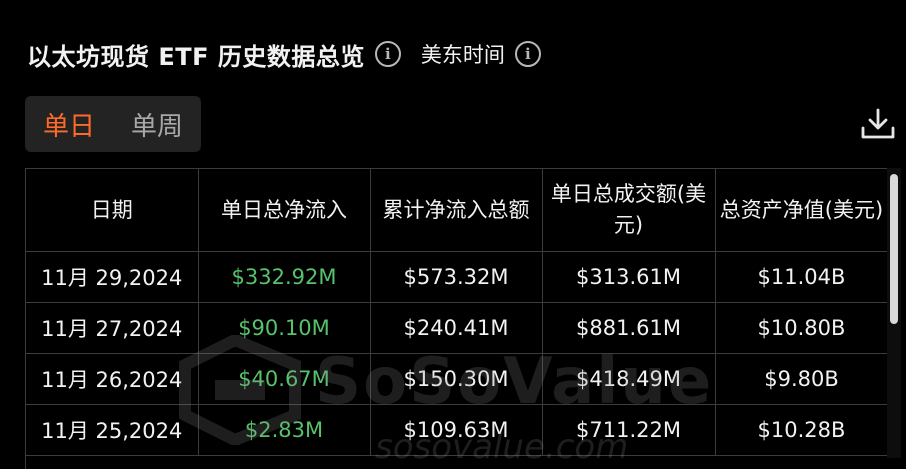 Image resolution: width=906 pixels, height=469 pixels. What do you see at coordinates (284, 430) in the screenshot?
I see `daily-net-inflow-cell: $2.83M` at bounding box center [284, 430].